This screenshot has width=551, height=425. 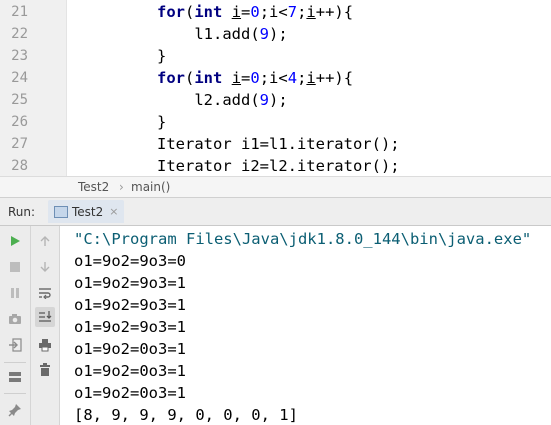 I want to click on rerun-button, so click(x=15, y=241).